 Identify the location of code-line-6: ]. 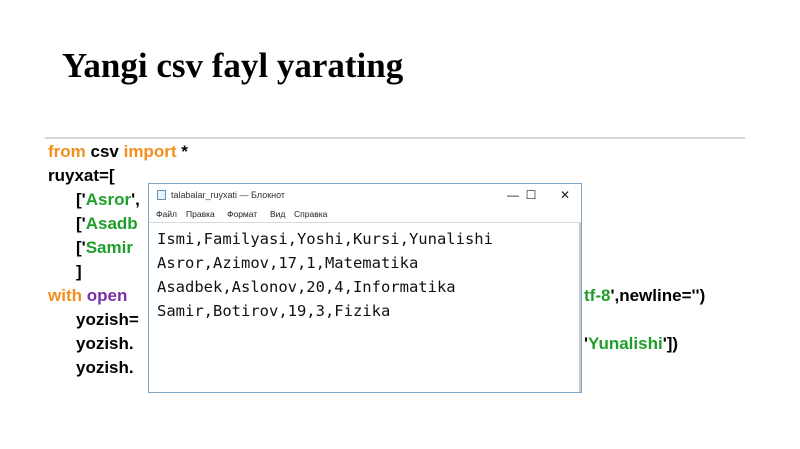
(79, 271).